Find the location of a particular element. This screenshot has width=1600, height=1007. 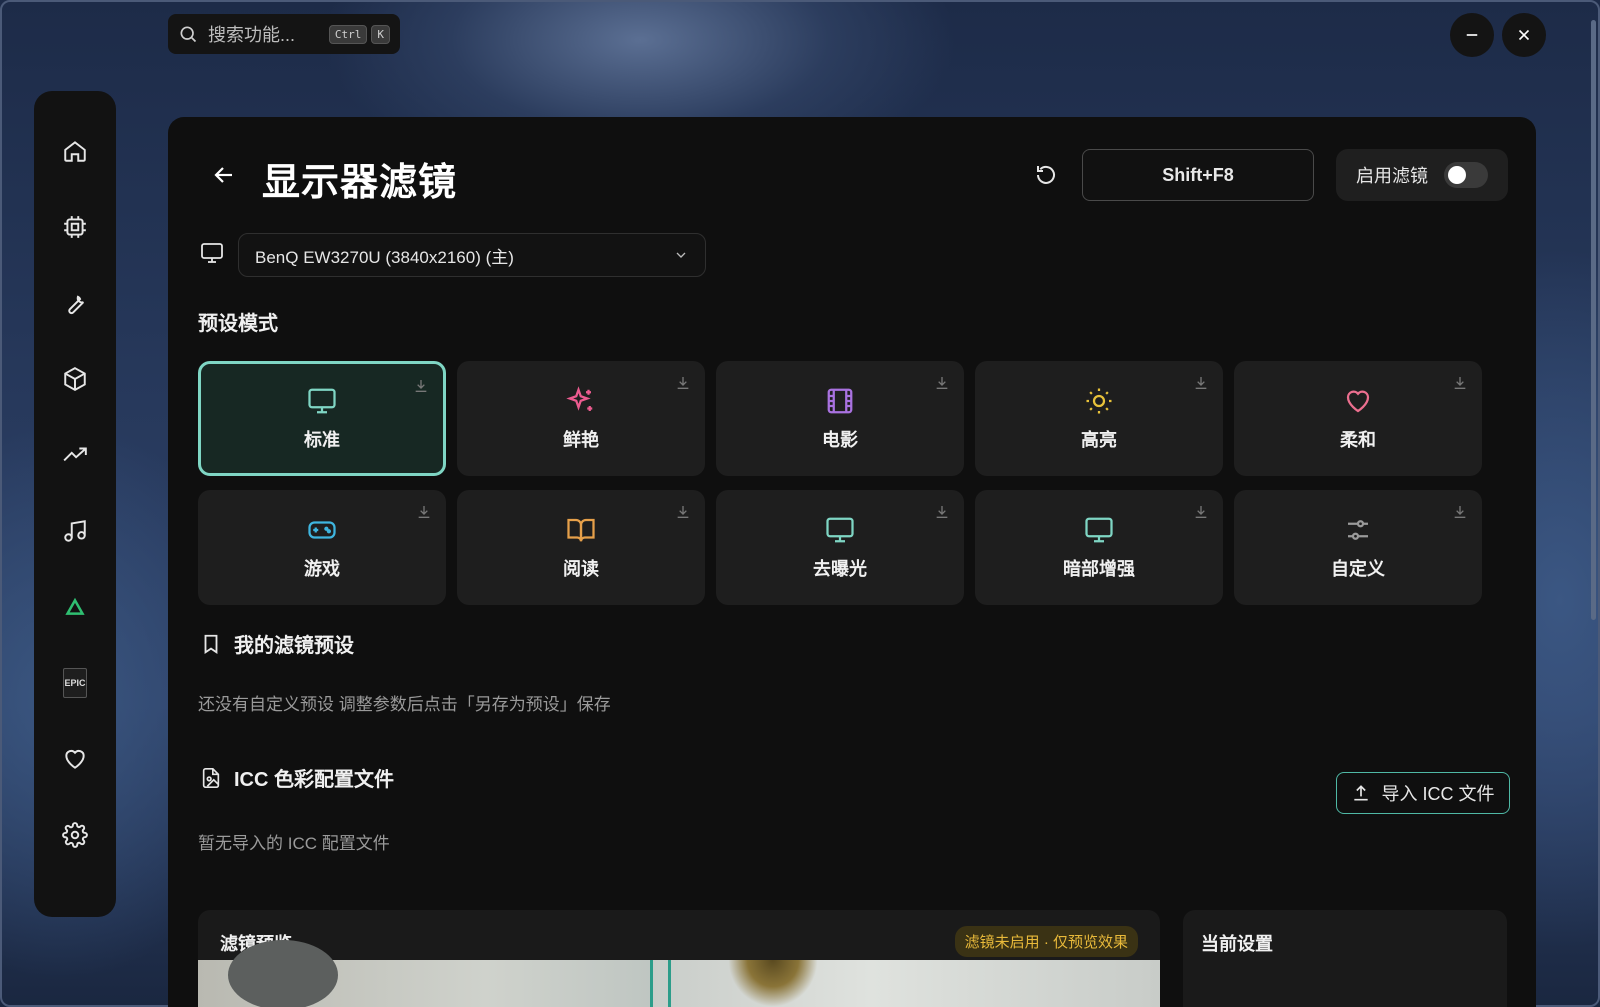

preset-label: 自定义 is located at coordinates (1358, 568).